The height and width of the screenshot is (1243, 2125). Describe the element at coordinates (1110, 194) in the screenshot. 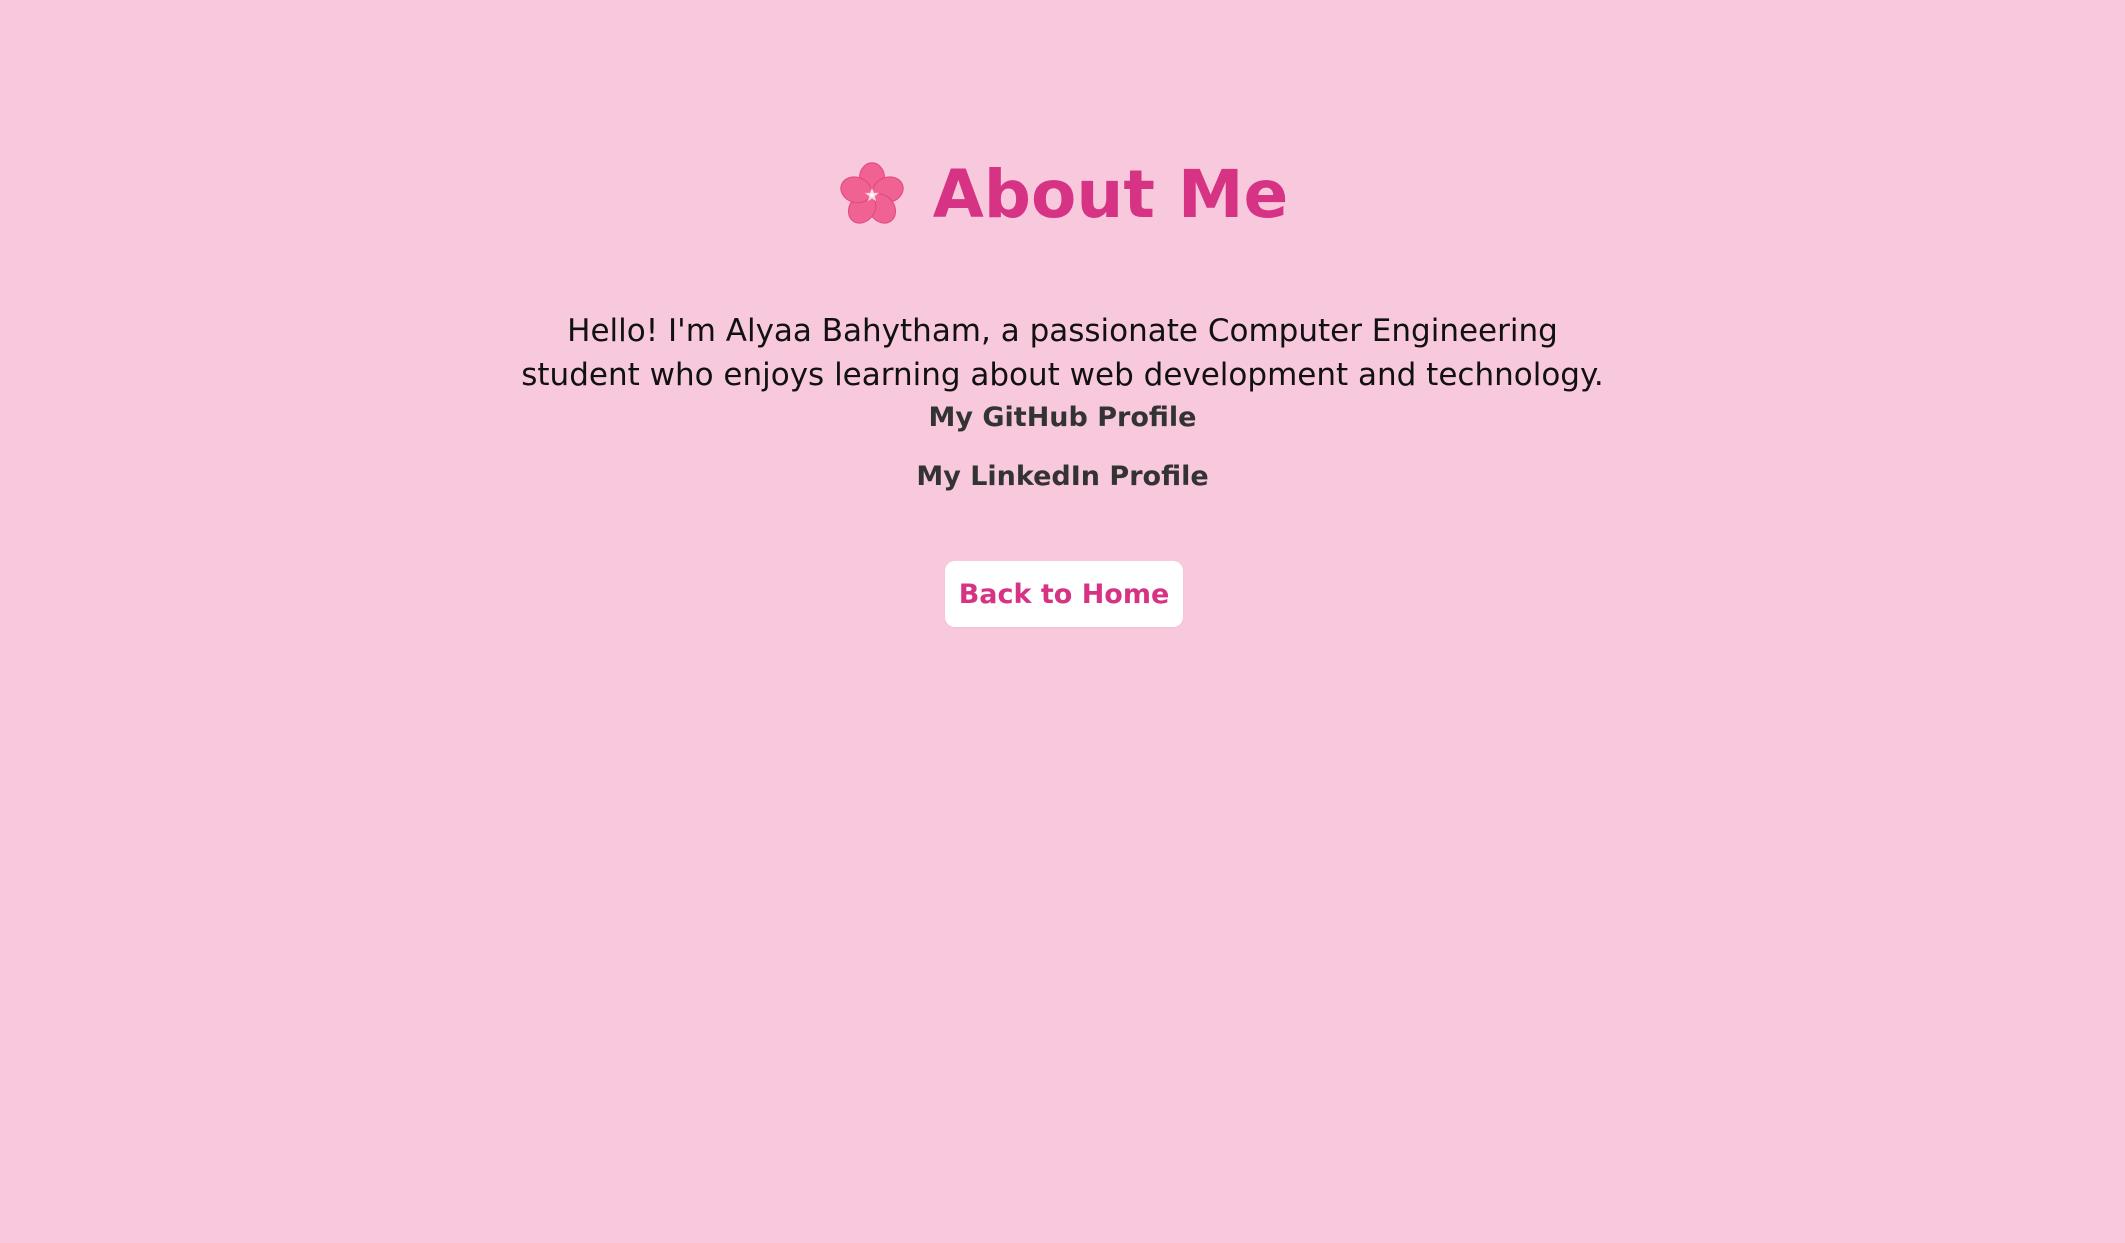

I see `page-title: About Me` at that location.